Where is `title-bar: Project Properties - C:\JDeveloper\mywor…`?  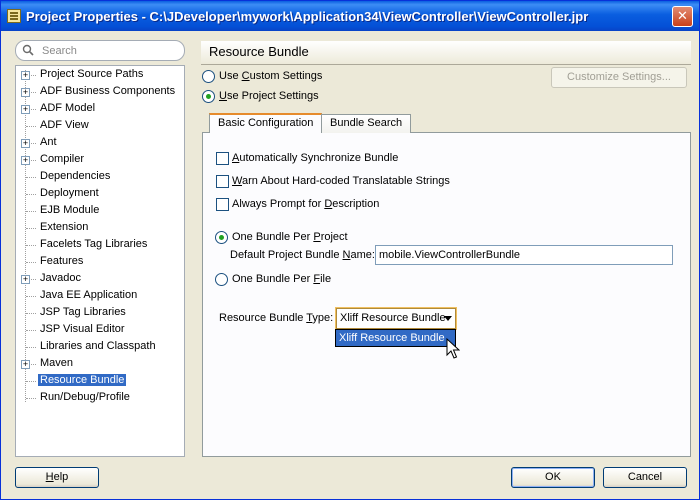 title-bar: Project Properties - C:\JDeveloper\mywor… is located at coordinates (350, 16).